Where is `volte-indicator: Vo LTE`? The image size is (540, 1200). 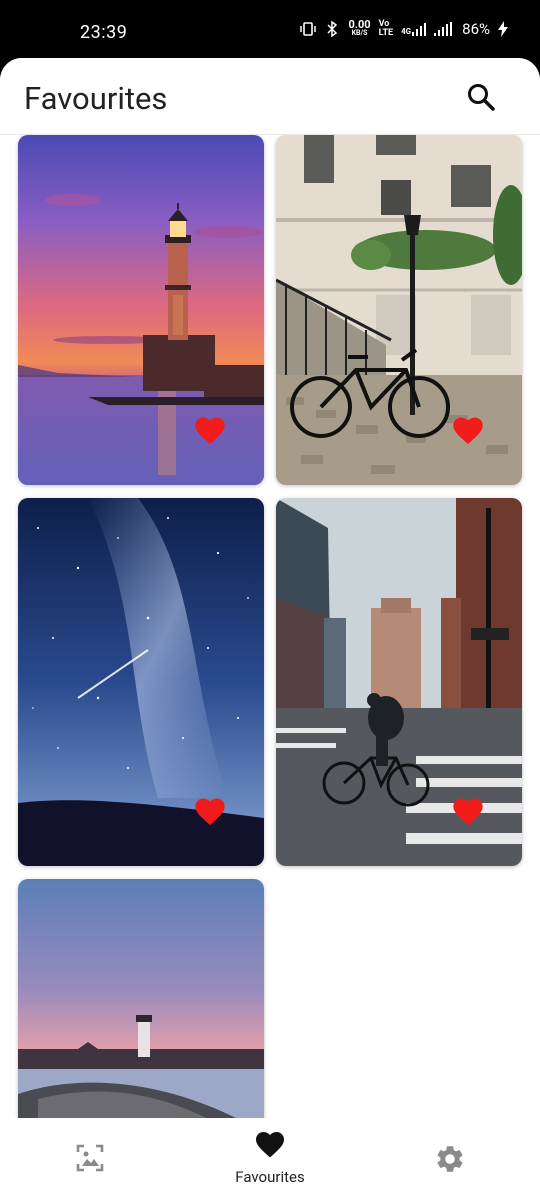
volte-indicator: Vo LTE is located at coordinates (386, 29).